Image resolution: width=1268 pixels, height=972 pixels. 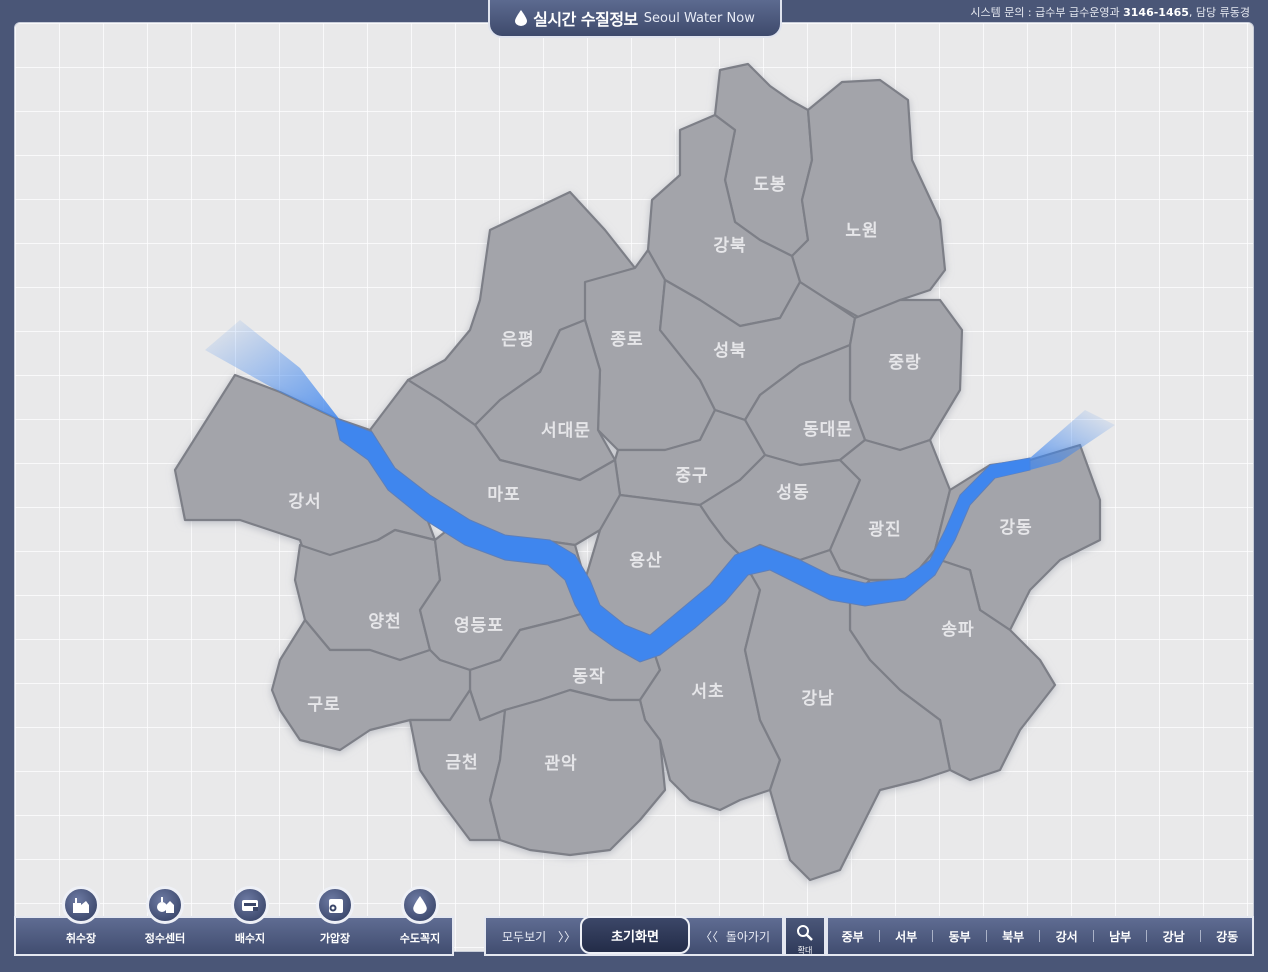 I want to click on region-bar: 중부 서부 동부 북부 강서 남부 강남 강동, so click(x=1040, y=936).